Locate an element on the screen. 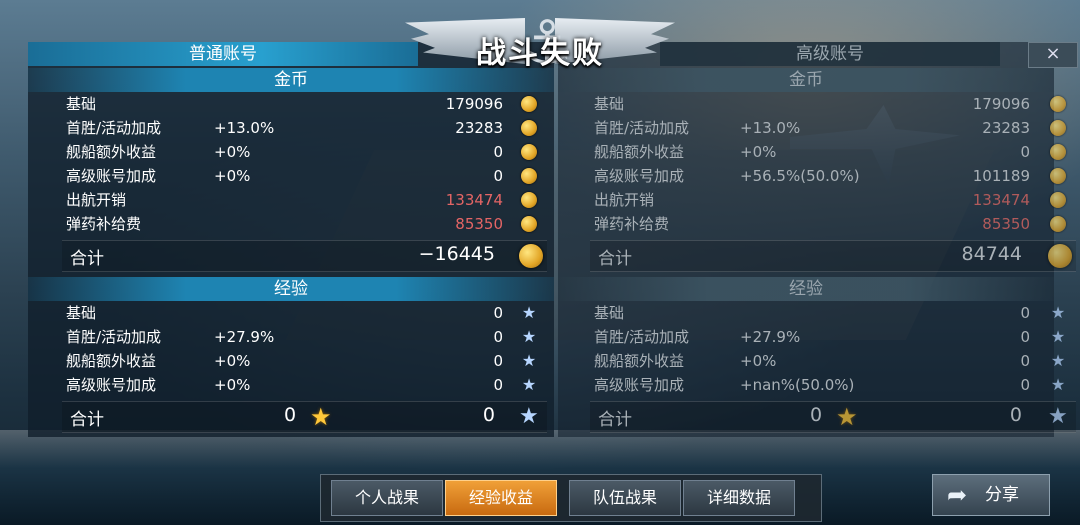  gold-row-bonus-percent: +13.0% is located at coordinates (244, 128).